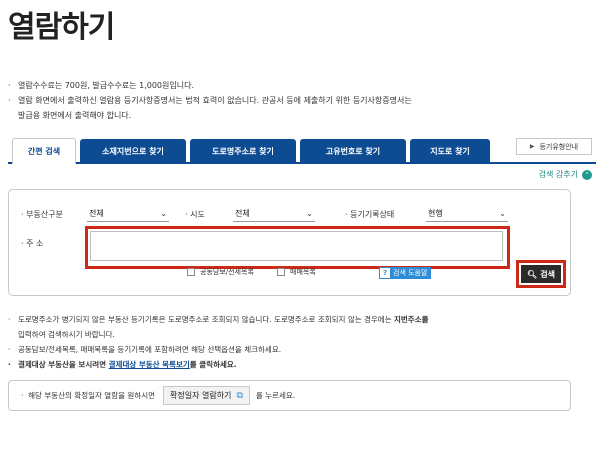 The height and width of the screenshot is (453, 600). Describe the element at coordinates (239, 395) in the screenshot. I see `external-link-icon: ⧉` at that location.